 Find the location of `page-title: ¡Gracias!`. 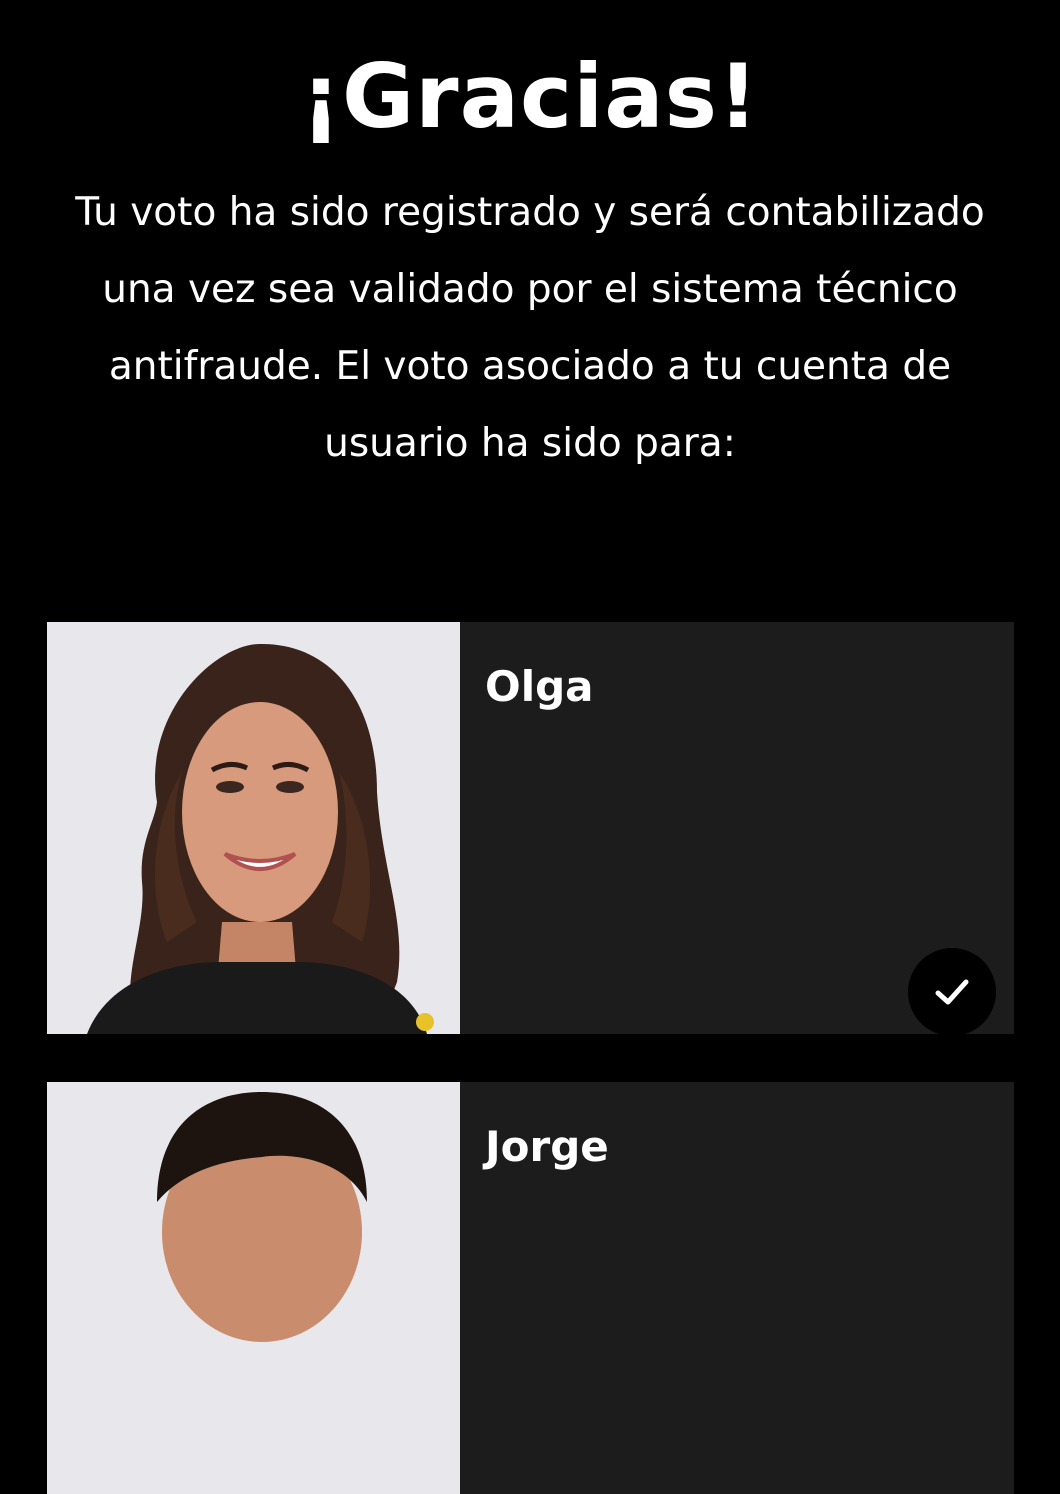

page-title: ¡Gracias! is located at coordinates (530, 96).